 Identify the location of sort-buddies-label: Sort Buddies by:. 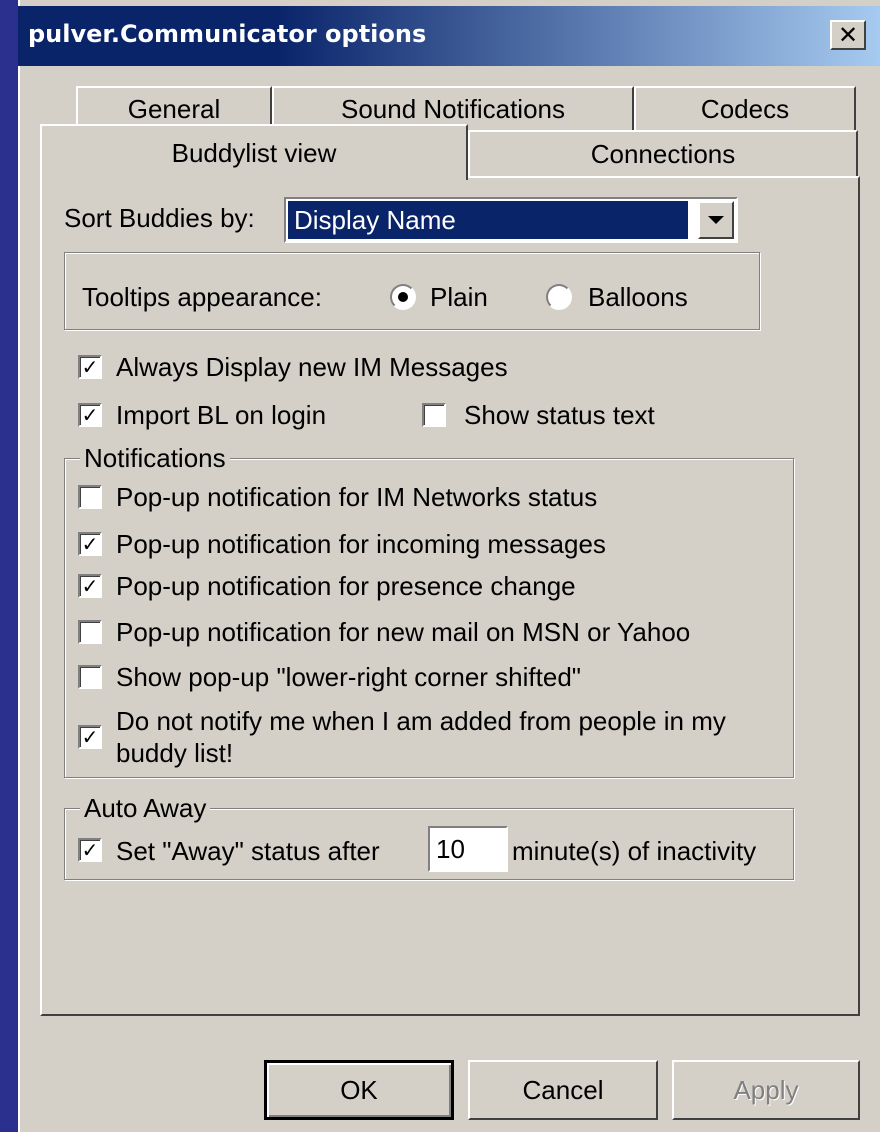
(159, 218).